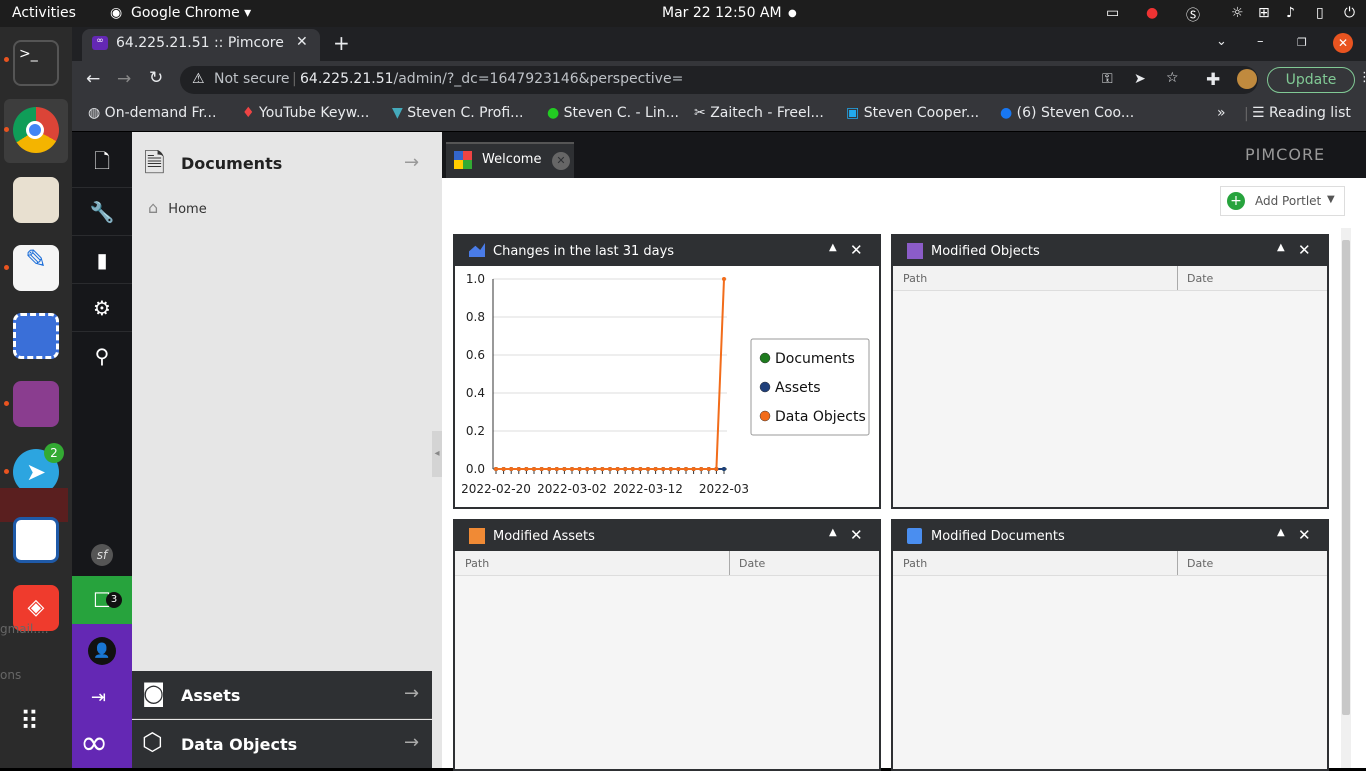 The image size is (1366, 771). Describe the element at coordinates (1152, 13) in the screenshot. I see `tray-app-icon: ●` at that location.